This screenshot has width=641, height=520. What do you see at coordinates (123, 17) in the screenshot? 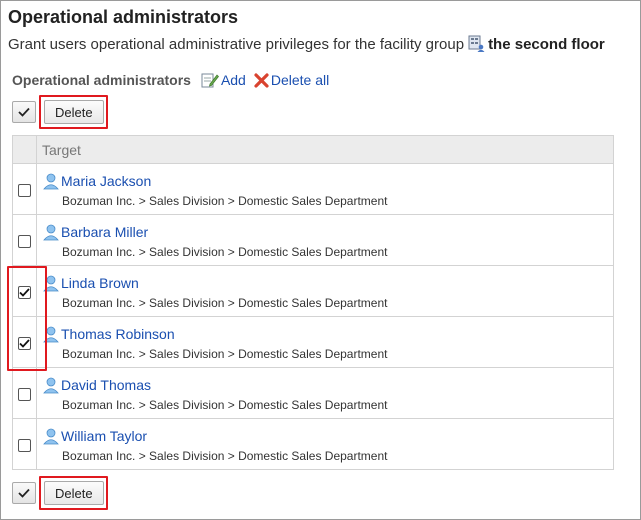
I see `page-title: Operational administrators` at bounding box center [123, 17].